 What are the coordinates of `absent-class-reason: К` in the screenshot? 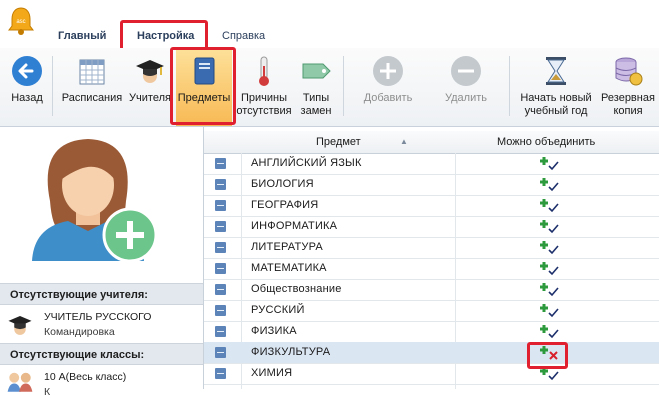 It's located at (47, 392).